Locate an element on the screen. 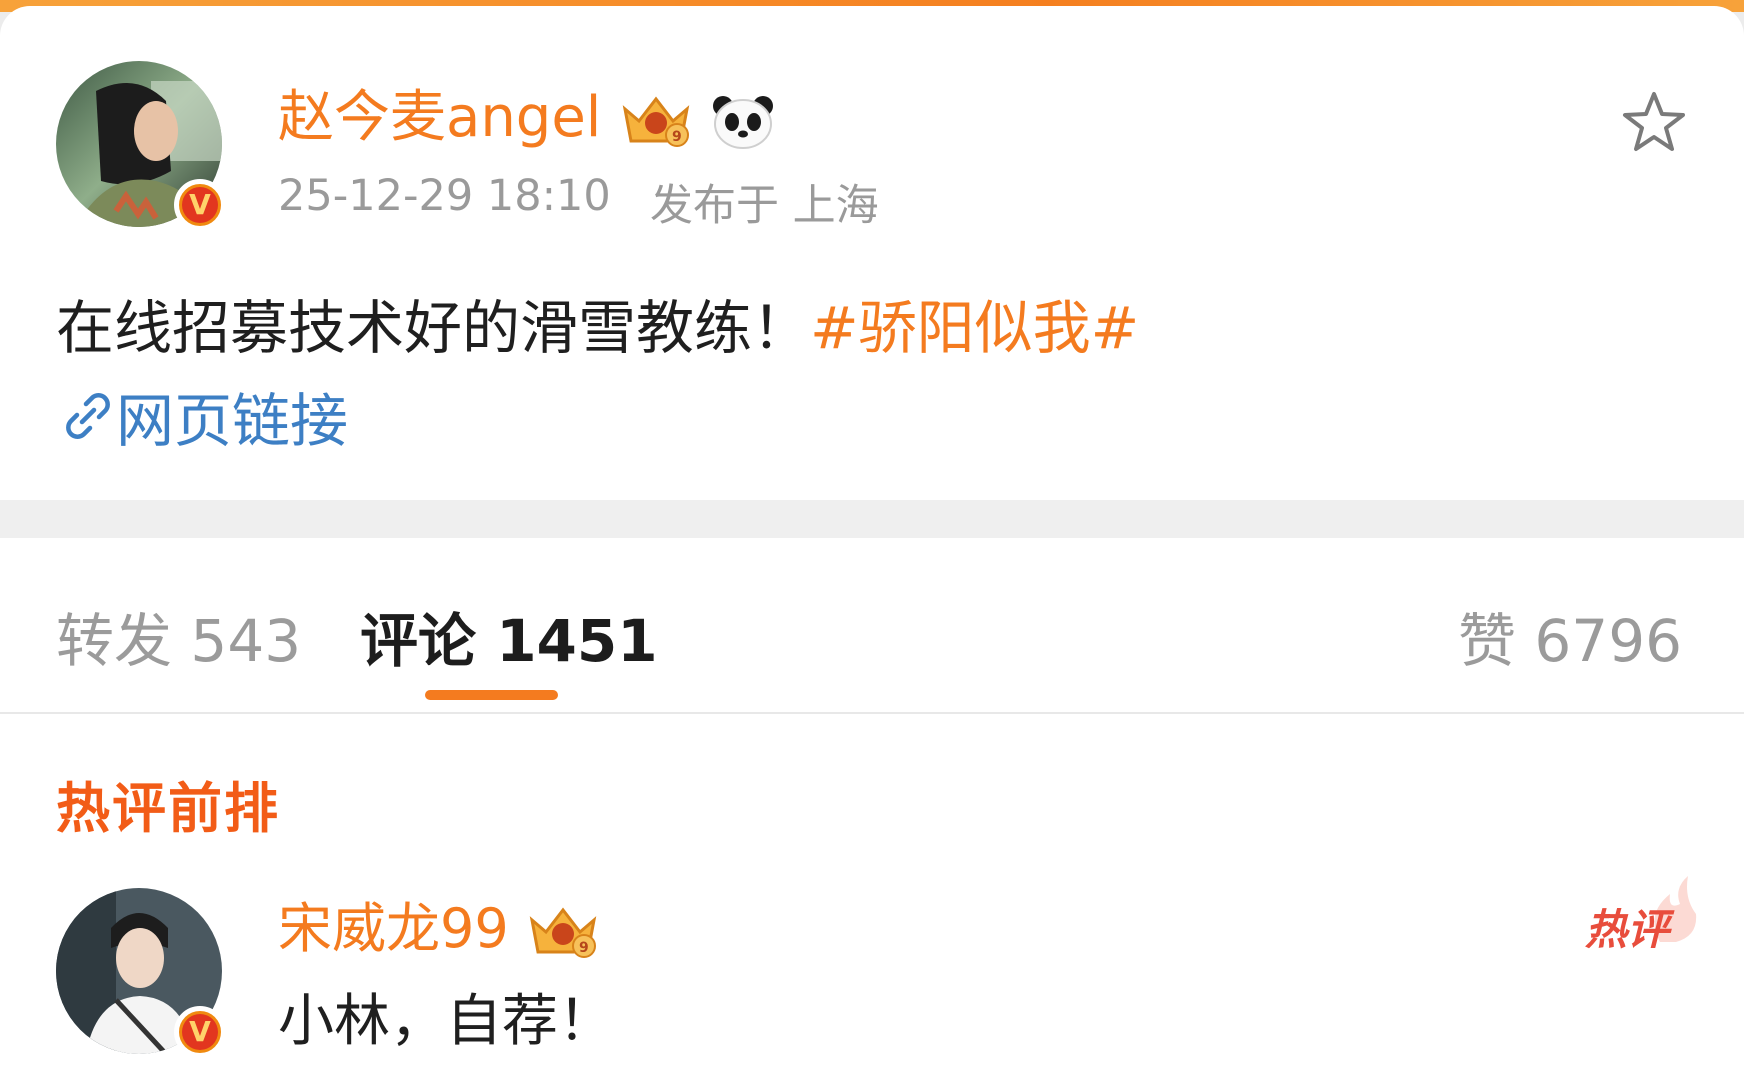 This screenshot has width=1744, height=1080. post-author-label: 赵今麦angel is located at coordinates (440, 117).